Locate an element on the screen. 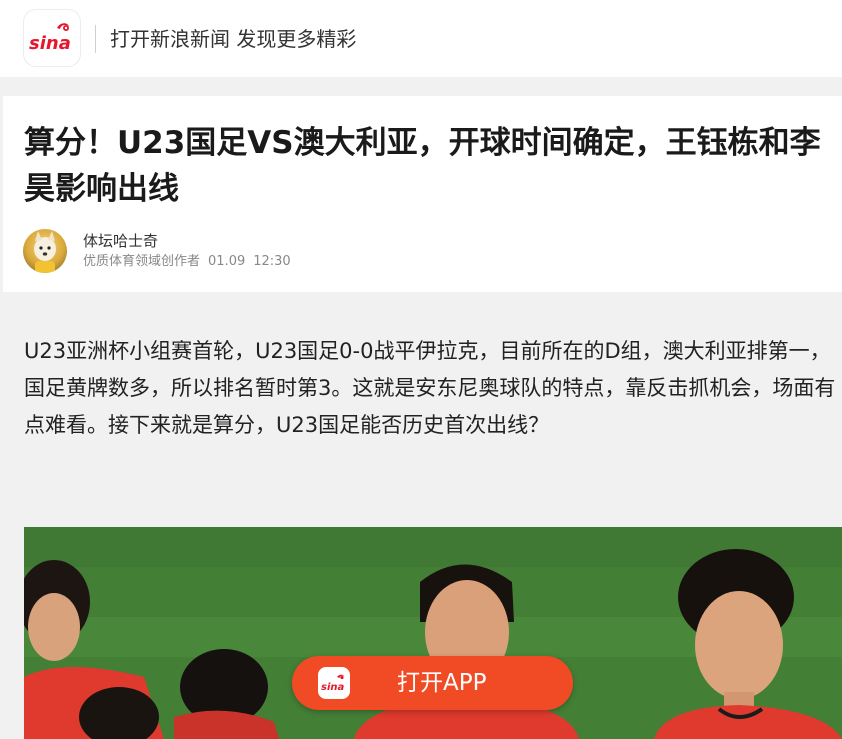  sina-app-icon: sina is located at coordinates (334, 683).